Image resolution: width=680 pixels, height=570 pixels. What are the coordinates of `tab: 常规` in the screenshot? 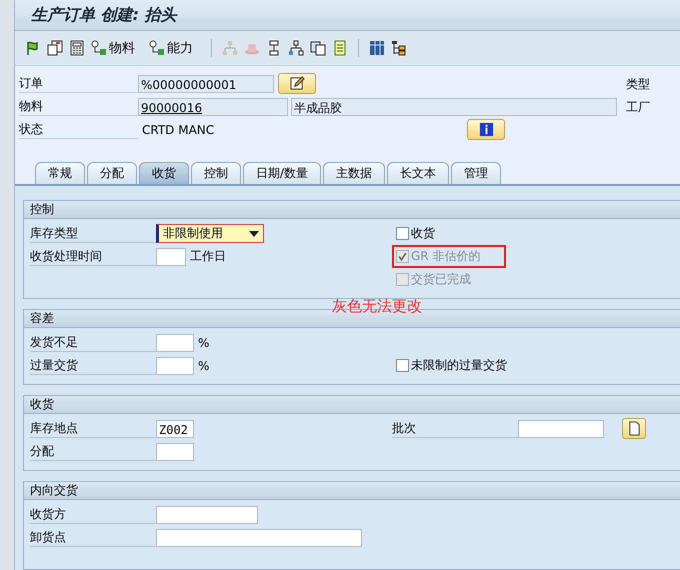 It's located at (60, 173).